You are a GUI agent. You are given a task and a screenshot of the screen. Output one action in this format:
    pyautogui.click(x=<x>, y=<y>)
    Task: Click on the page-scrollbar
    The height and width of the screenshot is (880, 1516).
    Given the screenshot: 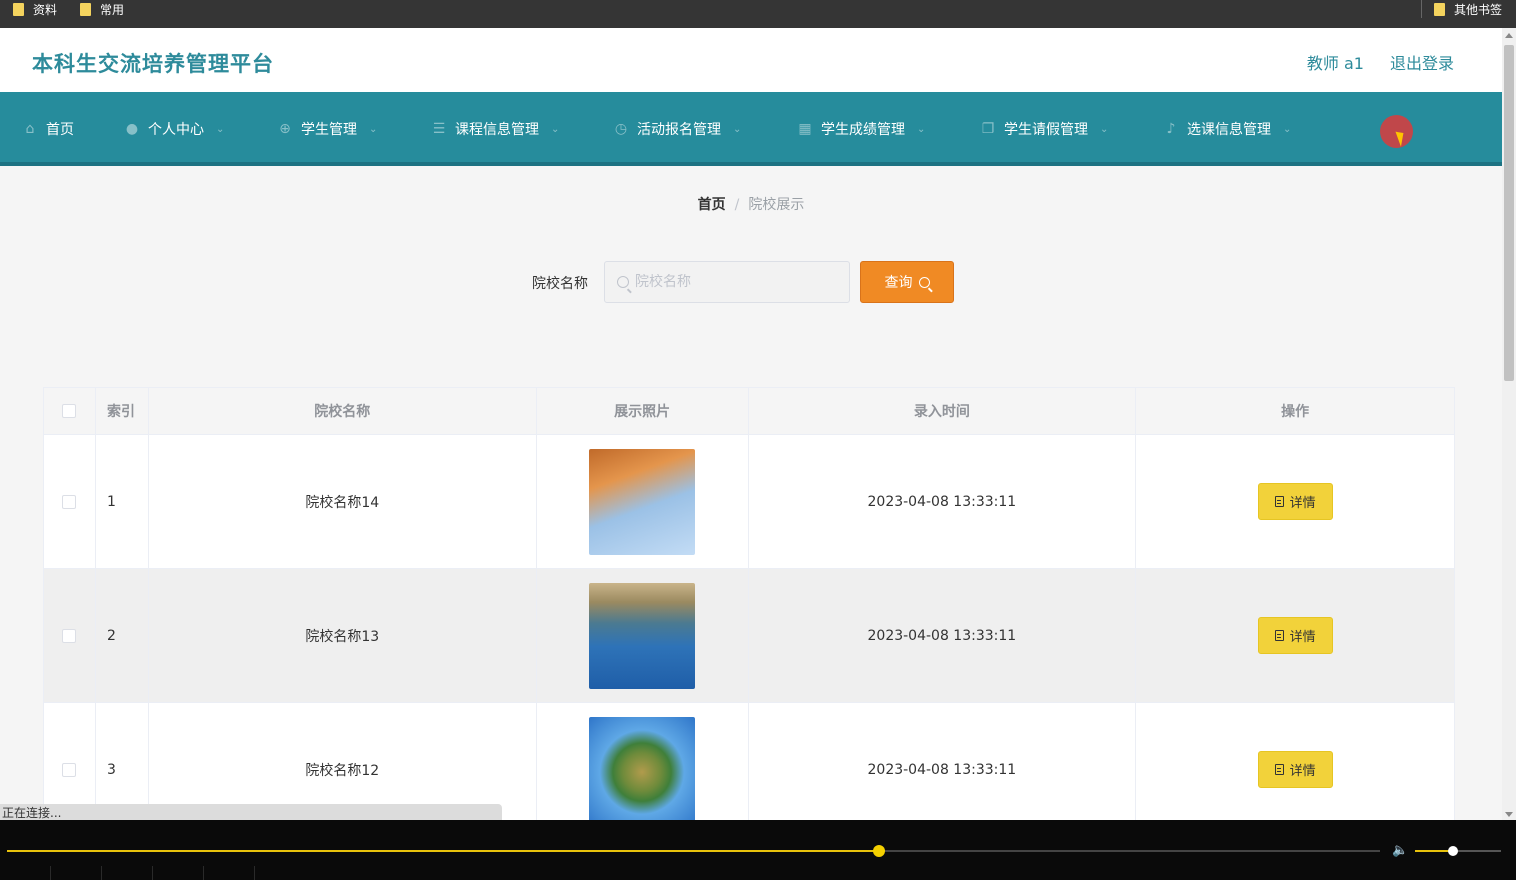 What is the action you would take?
    pyautogui.click(x=1509, y=424)
    